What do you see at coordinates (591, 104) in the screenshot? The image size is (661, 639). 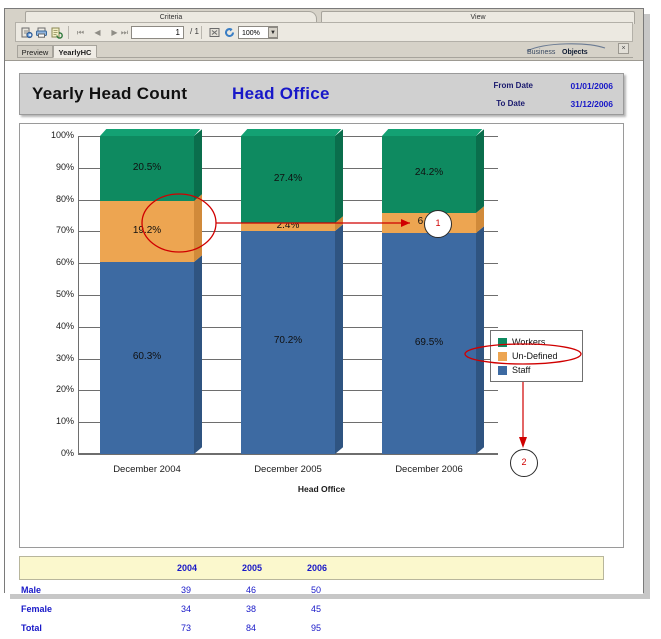 I see `to-date-value: 31/12/2006` at bounding box center [591, 104].